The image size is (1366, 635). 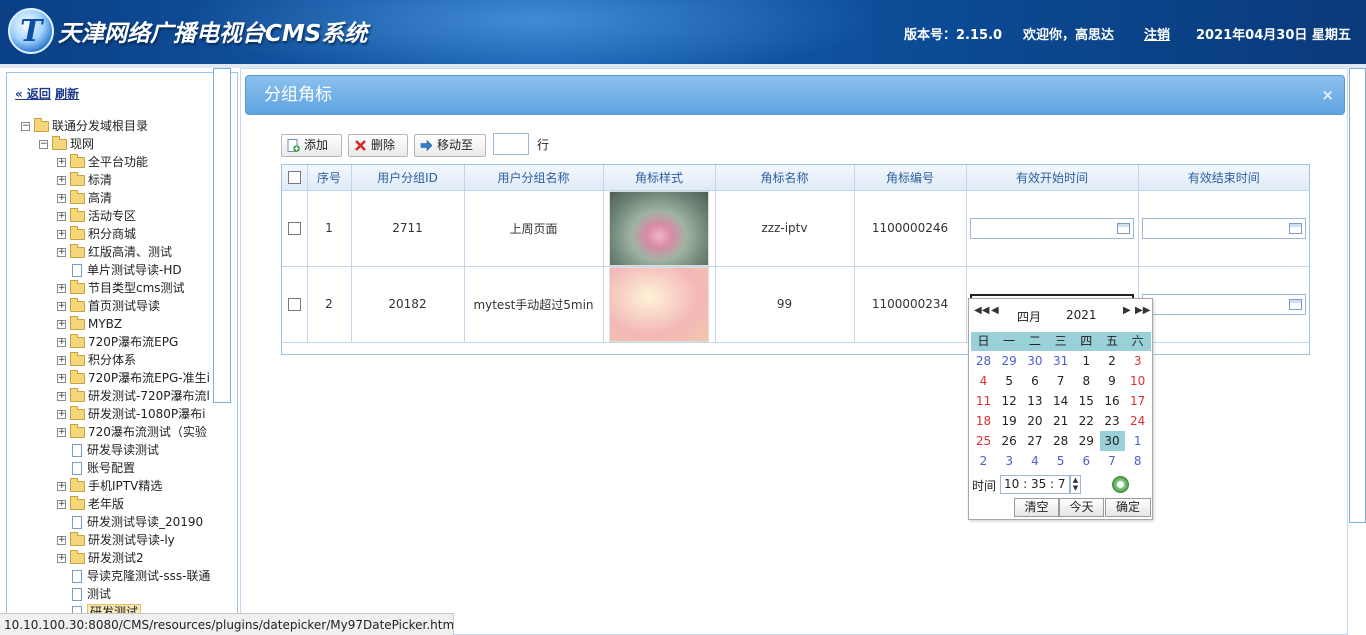 I want to click on calendar-day: 18, so click(x=983, y=421).